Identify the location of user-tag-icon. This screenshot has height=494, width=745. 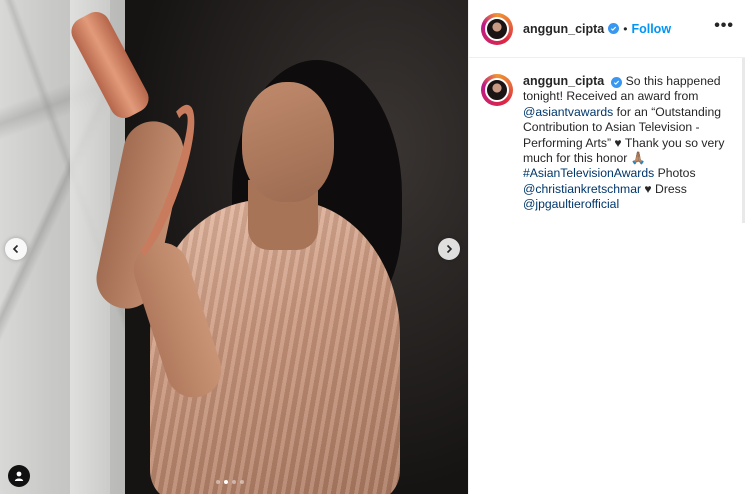
(19, 476).